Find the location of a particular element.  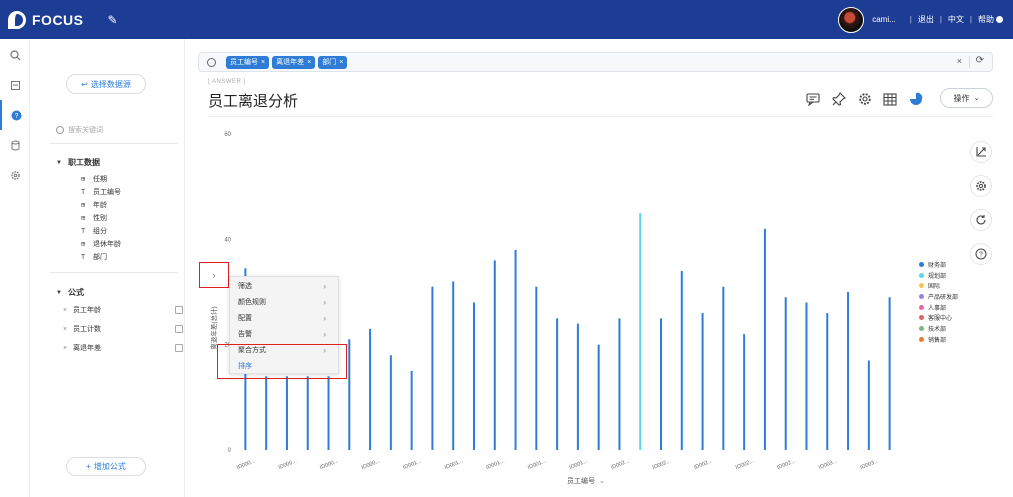

table-icon is located at coordinates (890, 99).